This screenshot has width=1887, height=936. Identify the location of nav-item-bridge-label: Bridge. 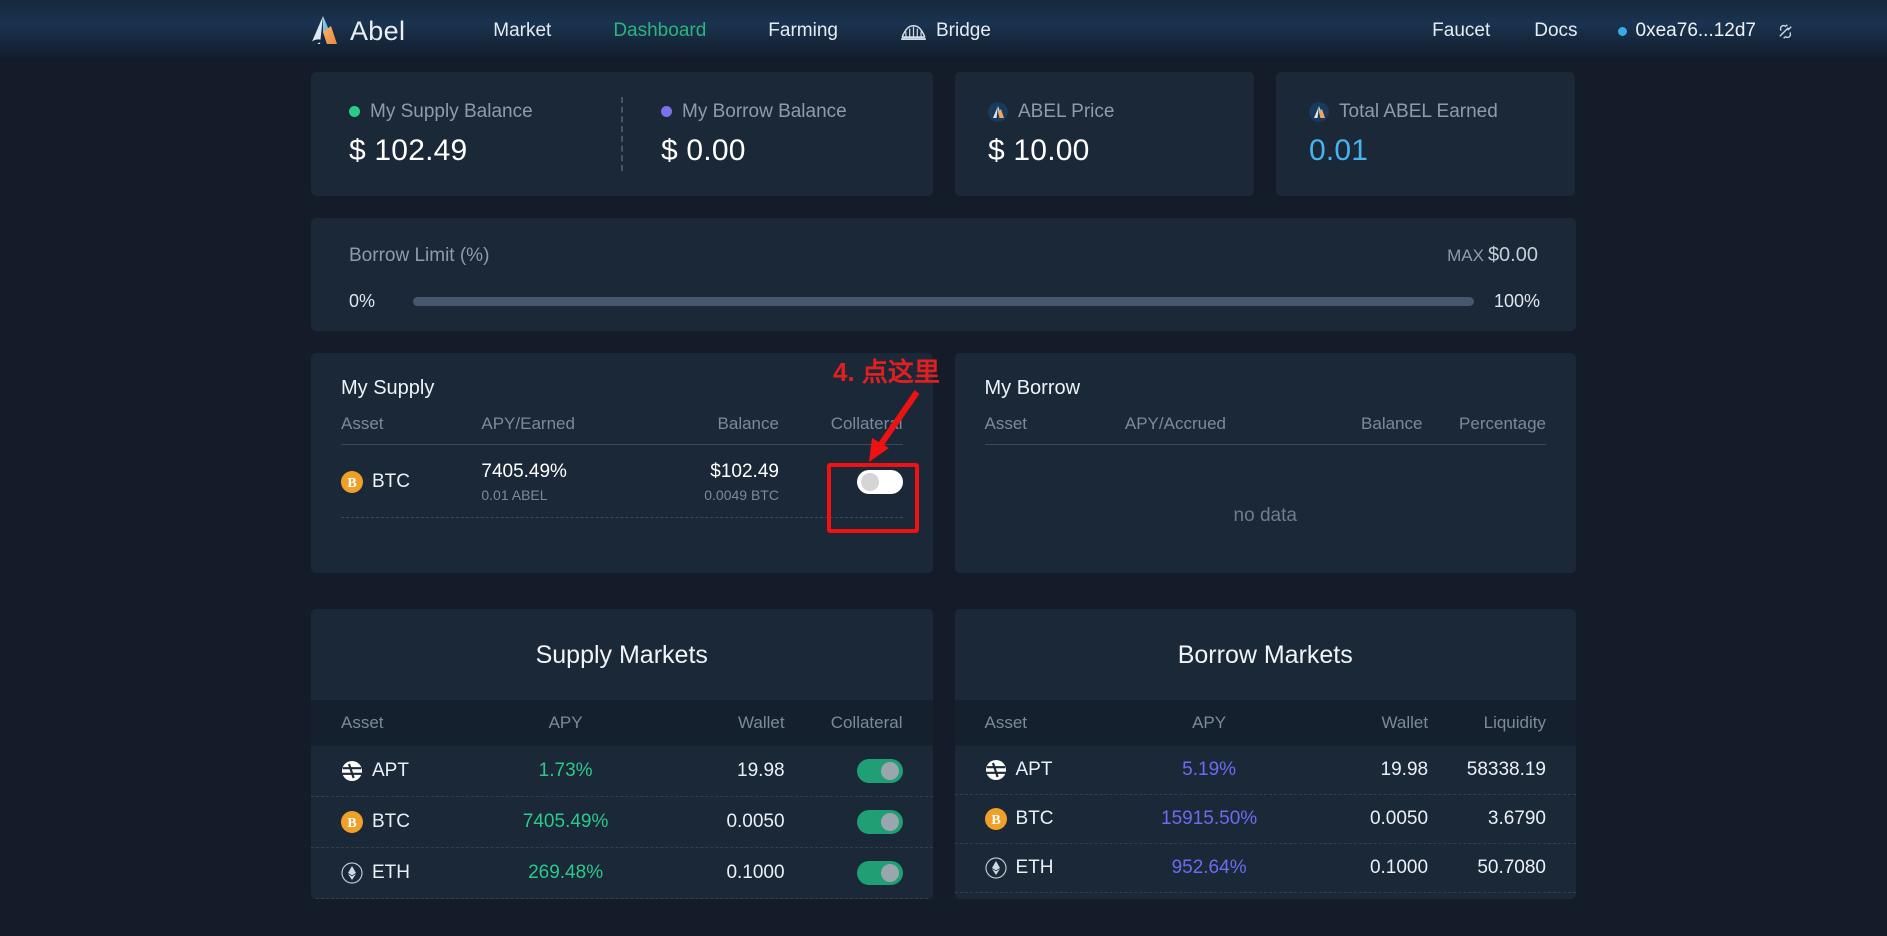
(963, 30).